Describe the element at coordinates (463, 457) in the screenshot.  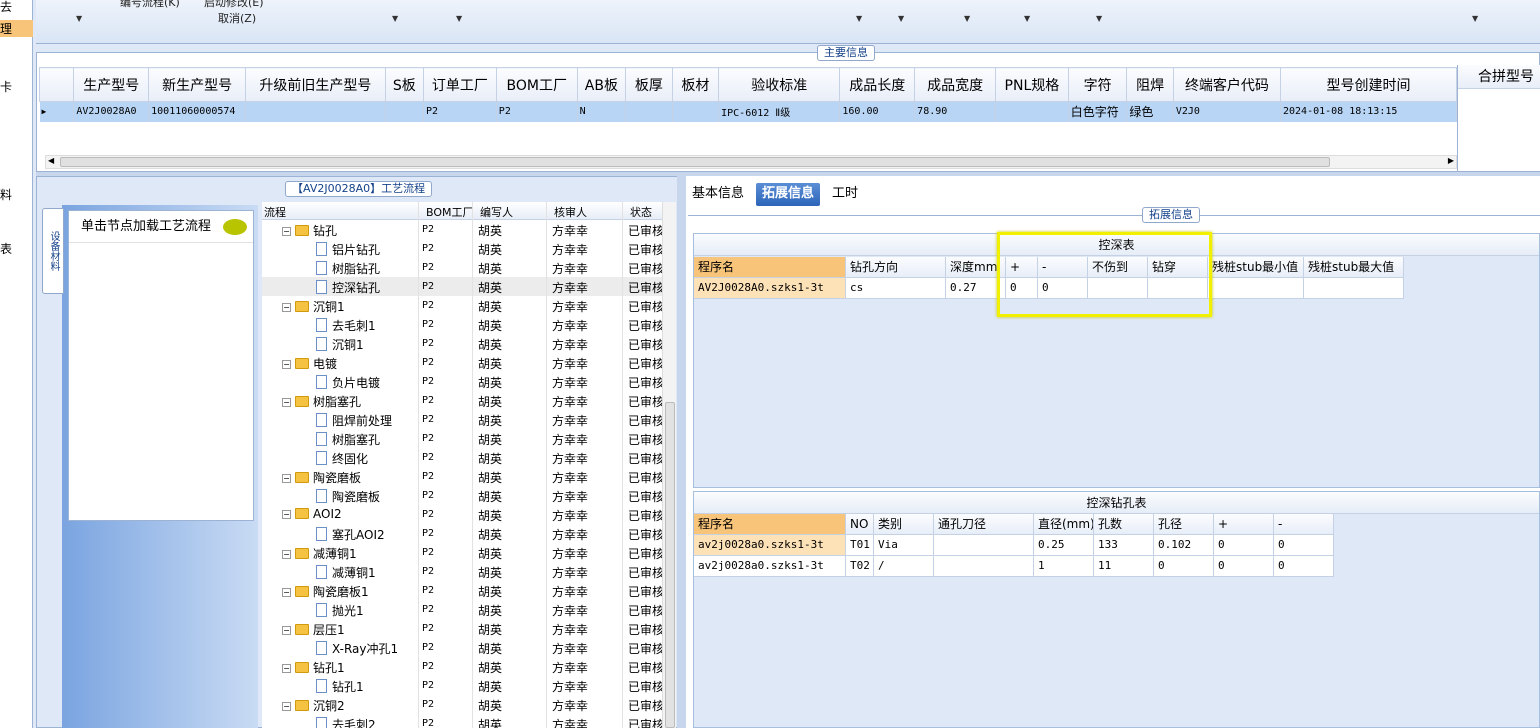
I see `tree-row: 终固化 P2 胡英 方幸幸 已审核` at that location.